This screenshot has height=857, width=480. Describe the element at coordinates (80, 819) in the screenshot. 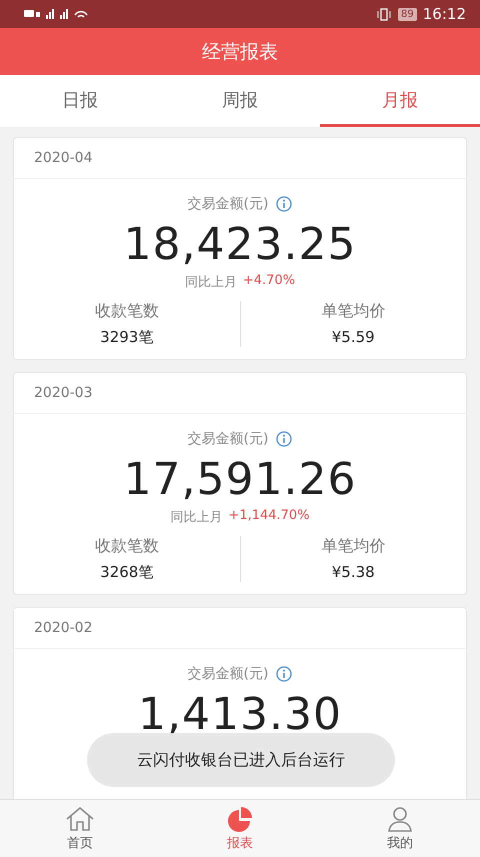

I see `home-icon` at that location.